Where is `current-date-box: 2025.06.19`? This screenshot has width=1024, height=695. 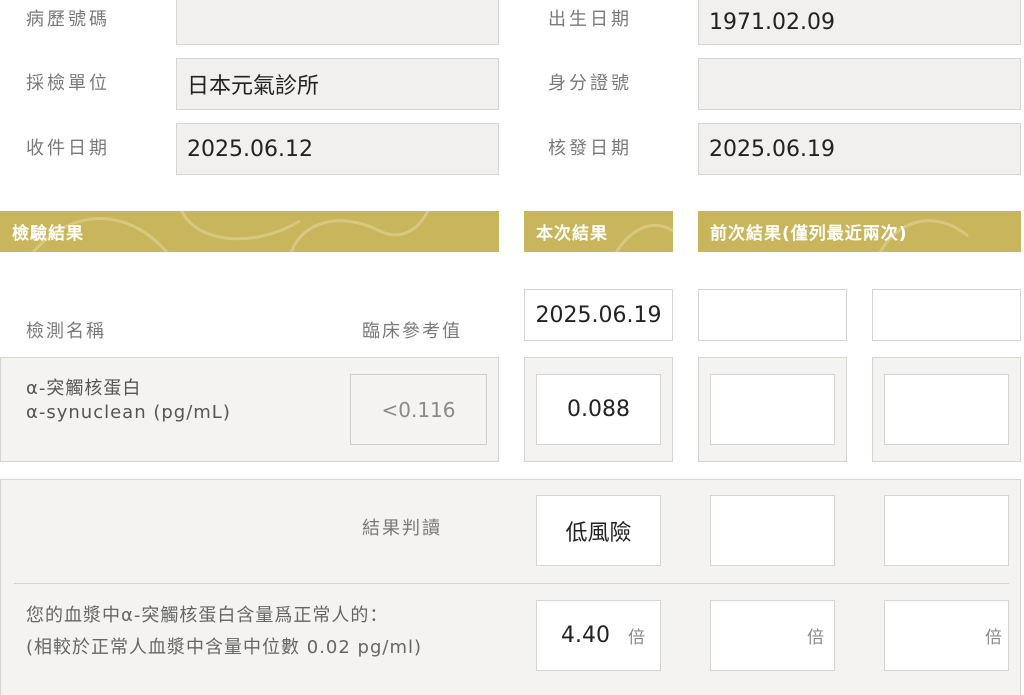 current-date-box: 2025.06.19 is located at coordinates (598, 315).